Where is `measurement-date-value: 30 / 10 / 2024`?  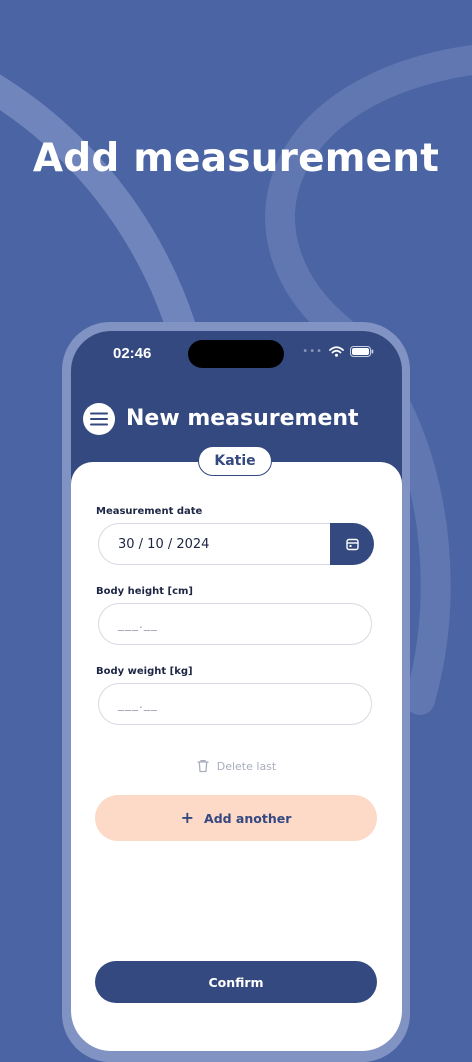
measurement-date-value: 30 / 10 / 2024 is located at coordinates (164, 544).